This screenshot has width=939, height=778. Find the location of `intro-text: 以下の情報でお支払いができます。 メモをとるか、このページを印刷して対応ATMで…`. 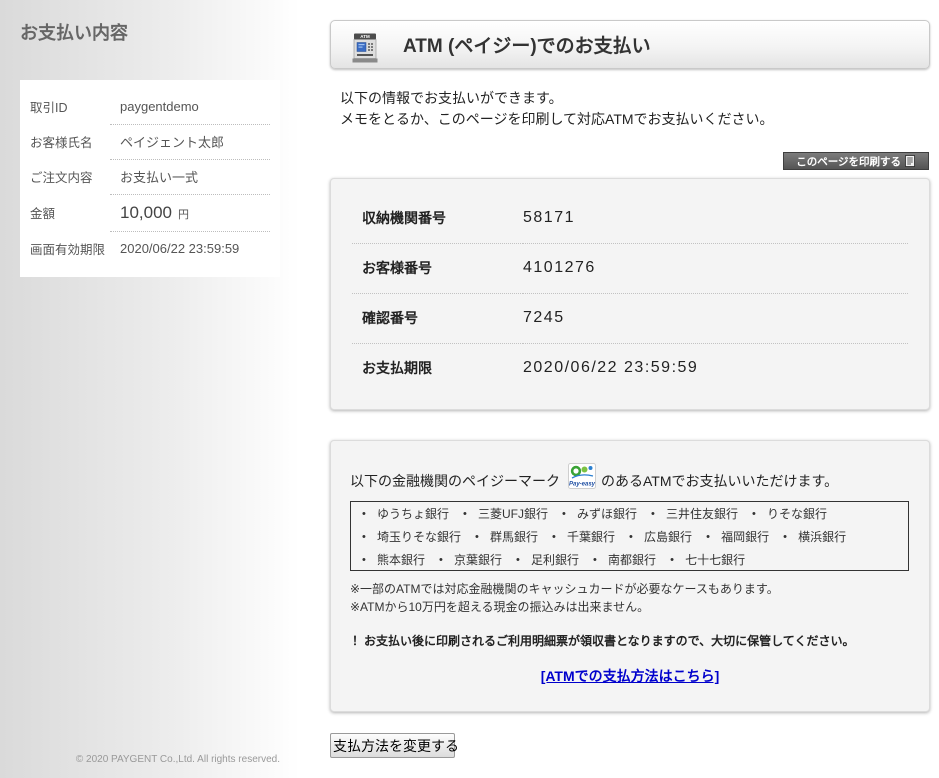

intro-text: 以下の情報でお支払いができます。 メモをとるか、このページを印刷して対応ATMで… is located at coordinates (557, 109).